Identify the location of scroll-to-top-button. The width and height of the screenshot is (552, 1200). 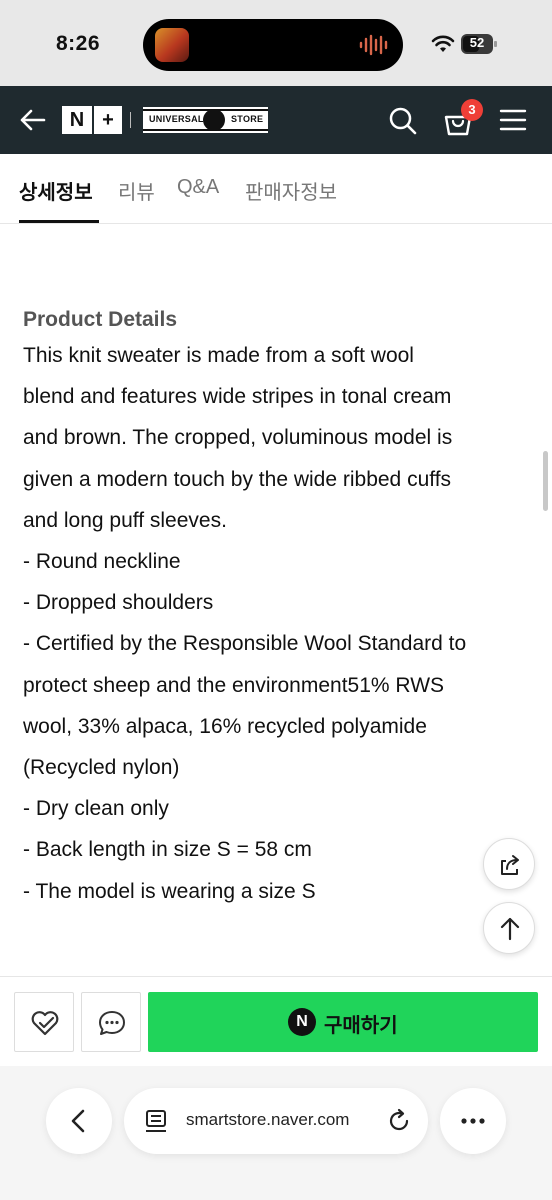
(509, 928).